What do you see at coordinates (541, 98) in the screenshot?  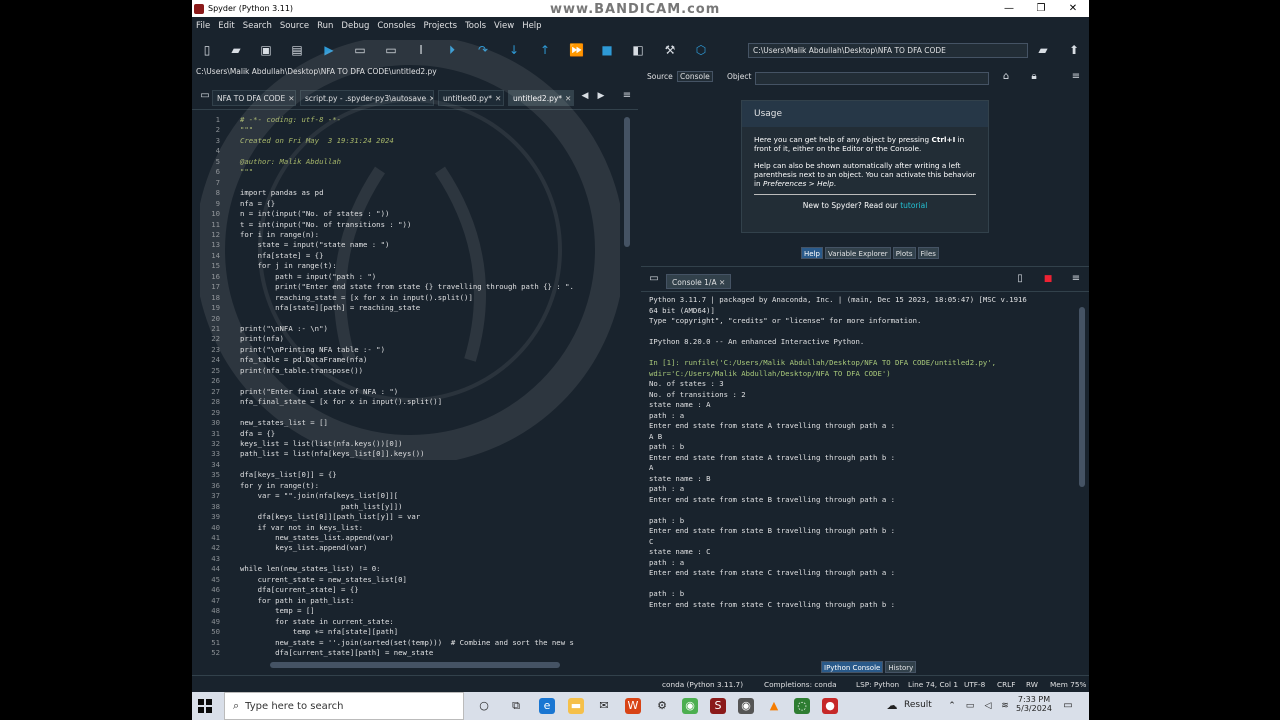 I see `tab-untitled2: untitled2.py* ✕` at bounding box center [541, 98].